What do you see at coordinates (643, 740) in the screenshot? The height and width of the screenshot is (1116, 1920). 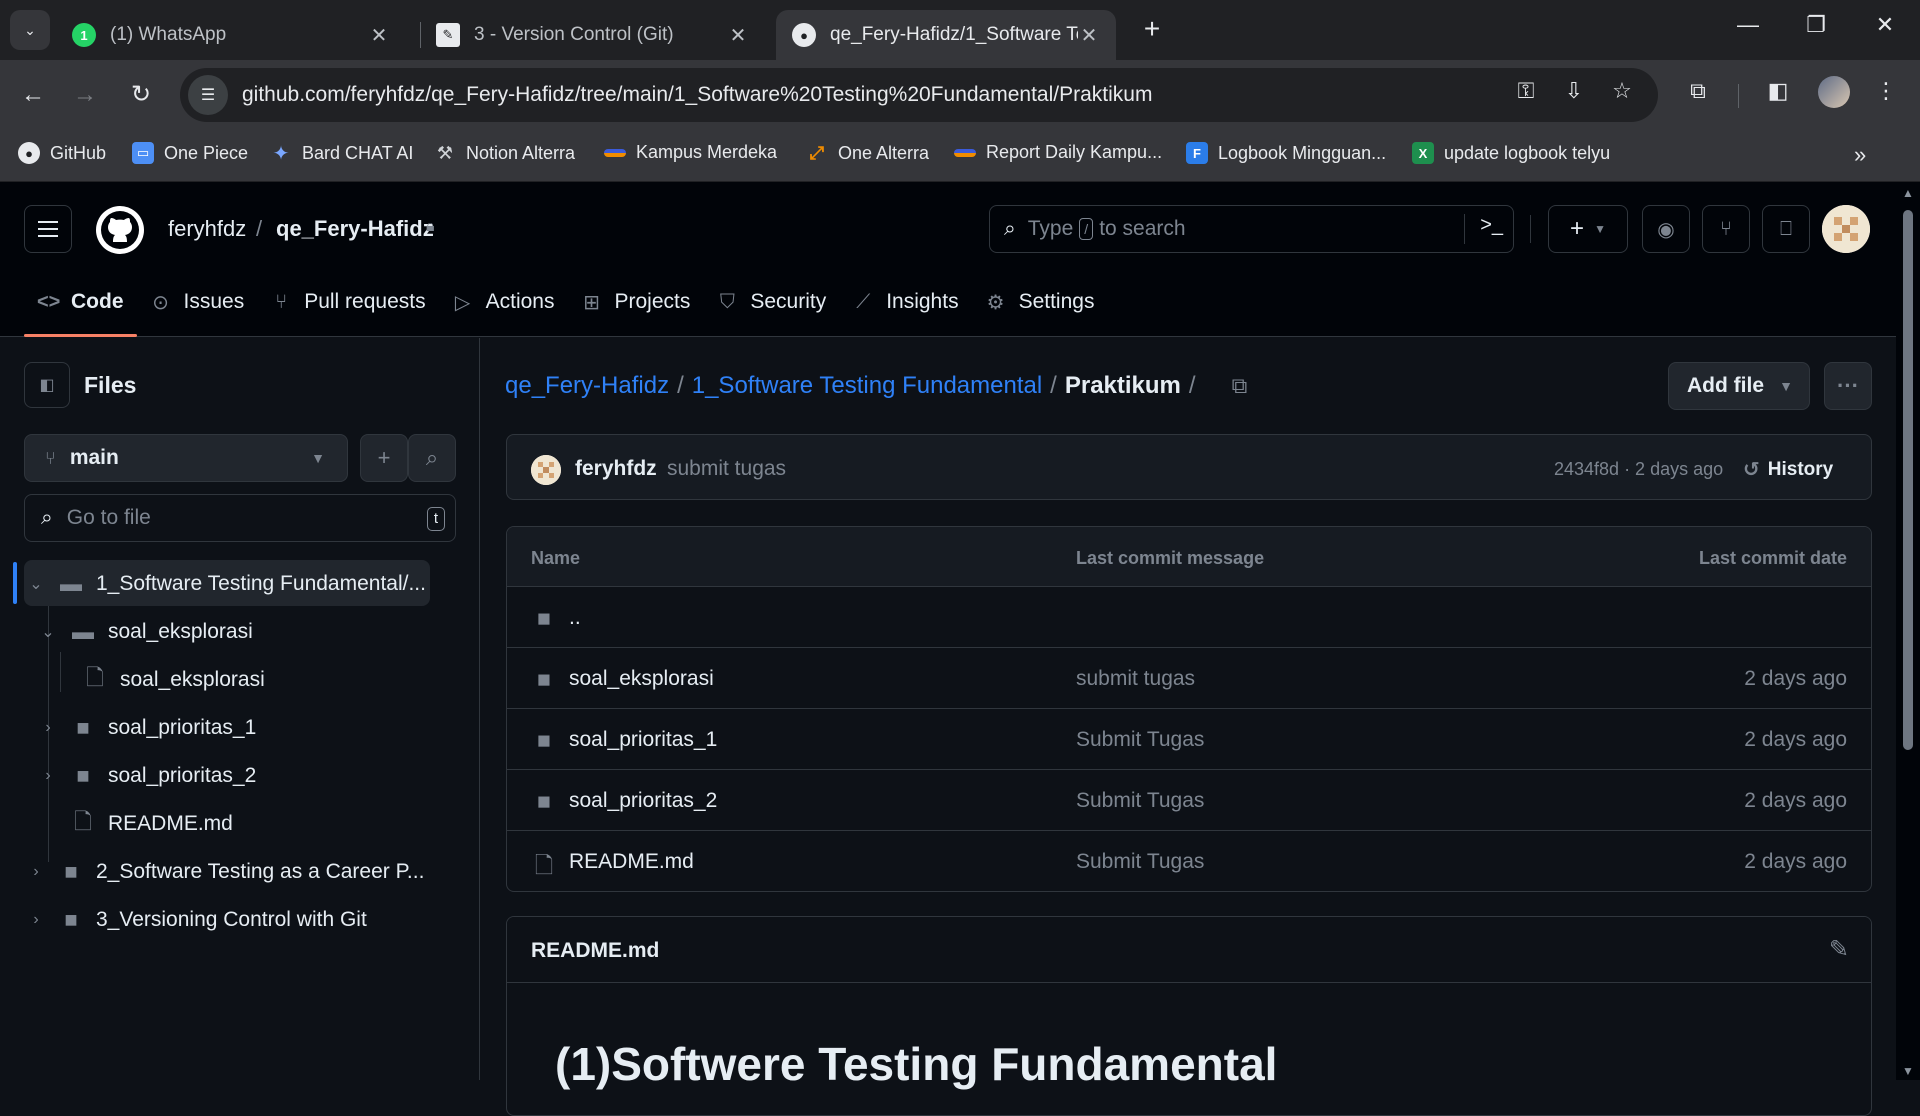 I see `file-name-link: soal_prioritas_1` at bounding box center [643, 740].